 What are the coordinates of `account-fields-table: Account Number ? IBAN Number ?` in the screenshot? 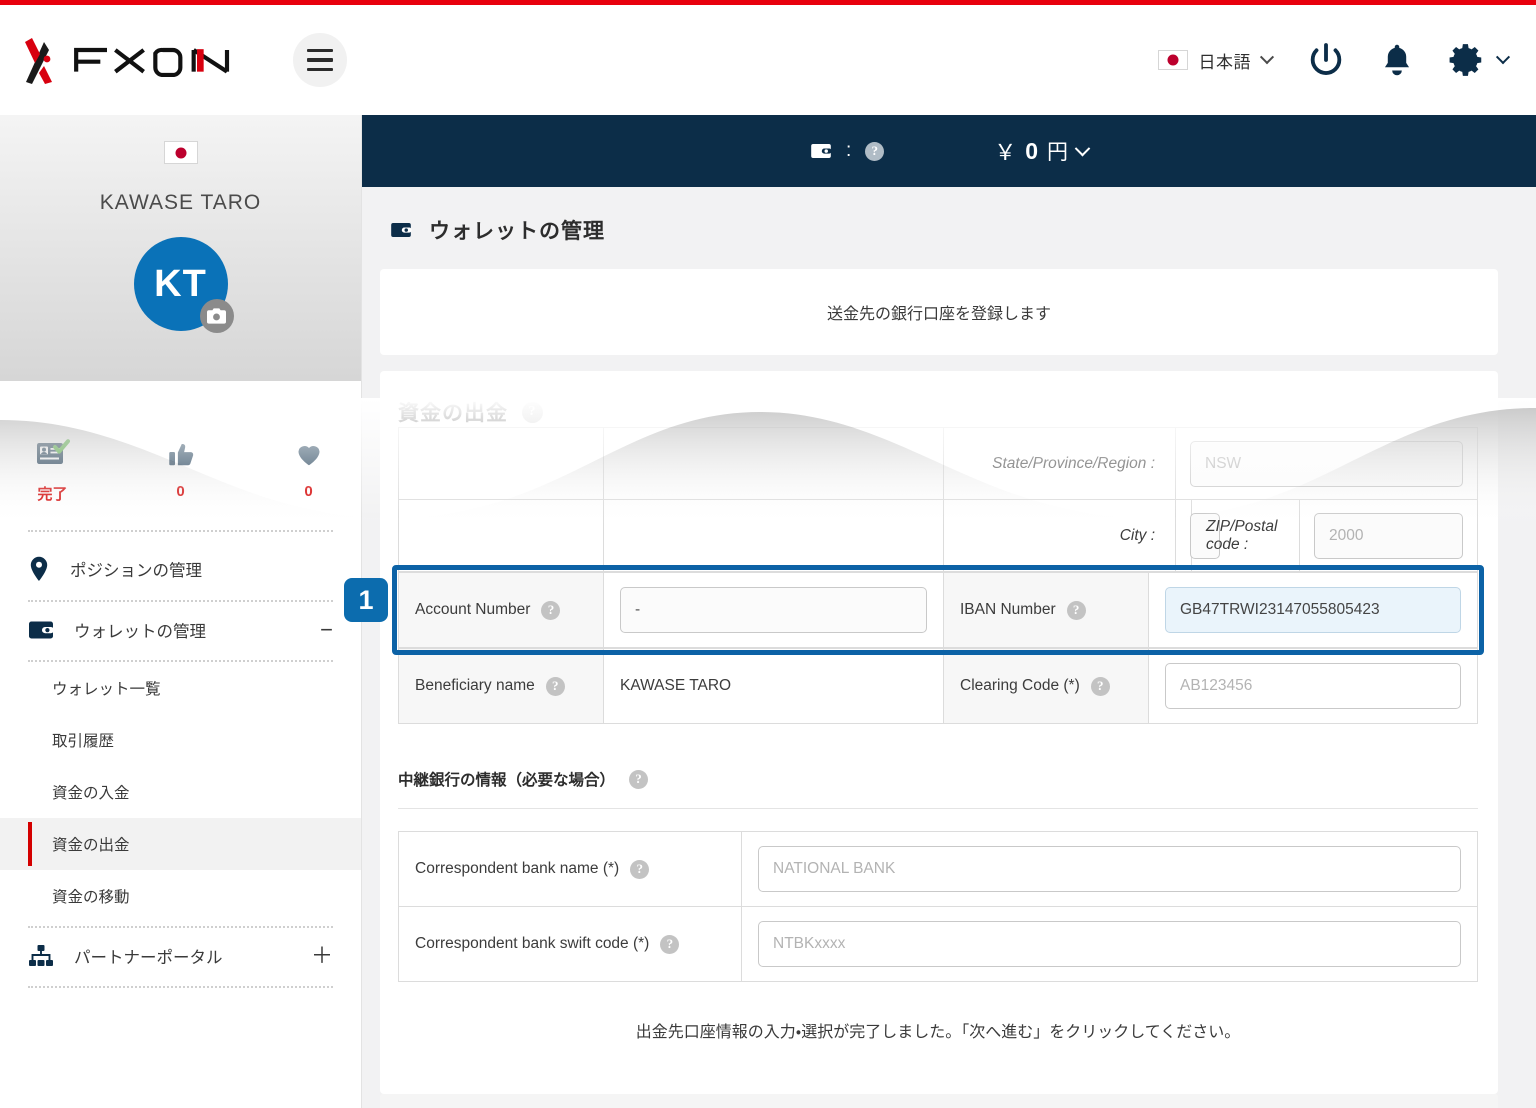 It's located at (938, 610).